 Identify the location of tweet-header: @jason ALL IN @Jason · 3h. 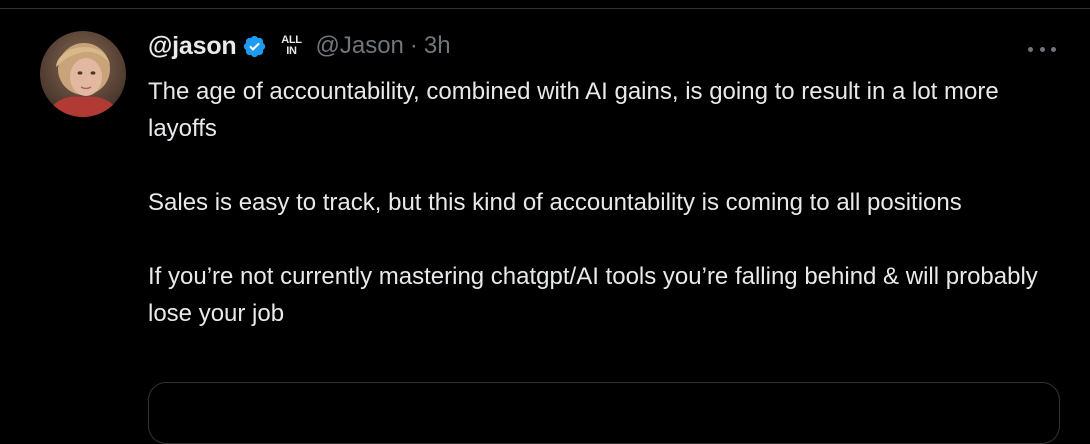
(299, 46).